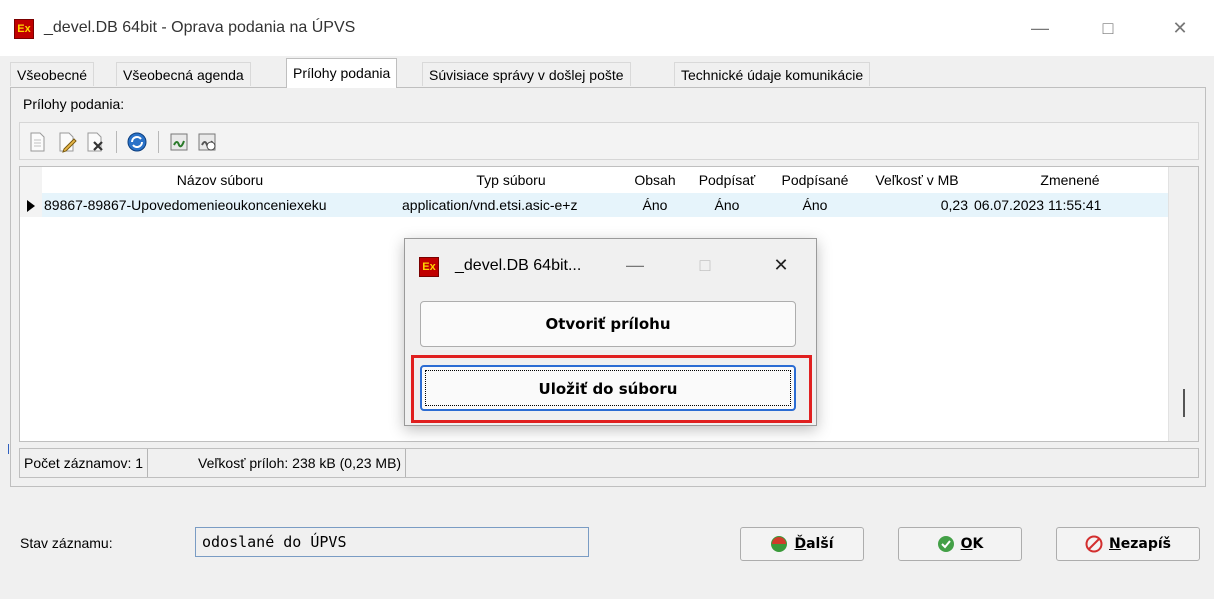 Image resolution: width=1214 pixels, height=599 pixels. What do you see at coordinates (727, 205) in the screenshot?
I see `cell-podpisat: Áno` at bounding box center [727, 205].